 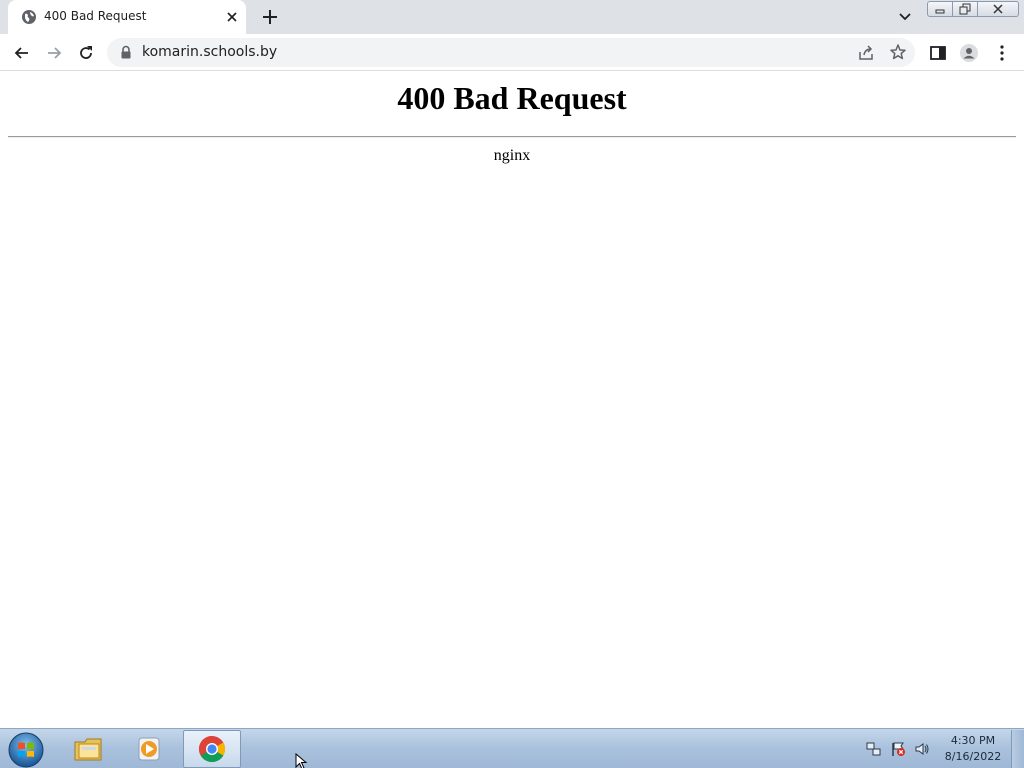 I want to click on horizontal-rule, so click(x=512, y=137).